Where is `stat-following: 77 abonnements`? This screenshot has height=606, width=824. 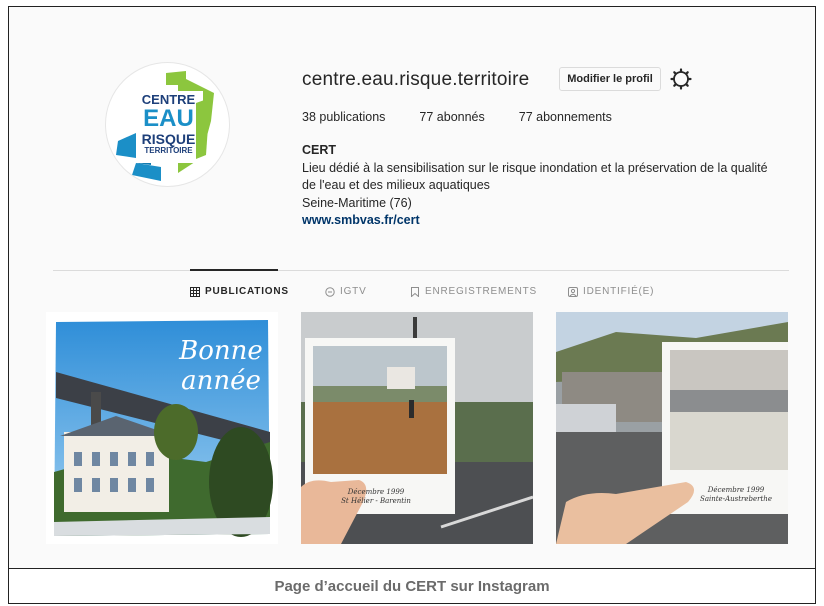 stat-following: 77 abonnements is located at coordinates (565, 117).